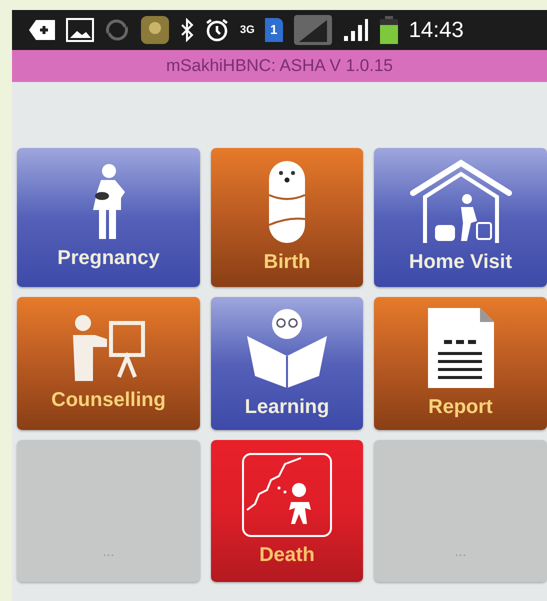  Describe the element at coordinates (108, 347) in the screenshot. I see `teacher-board-icon` at that location.